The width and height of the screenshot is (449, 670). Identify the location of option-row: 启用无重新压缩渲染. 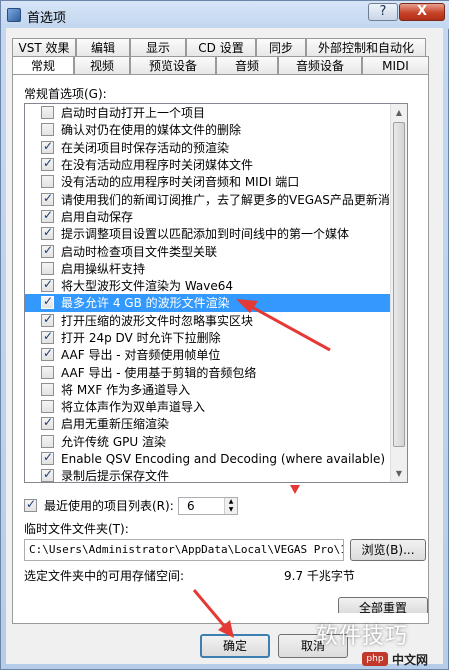
(216, 423).